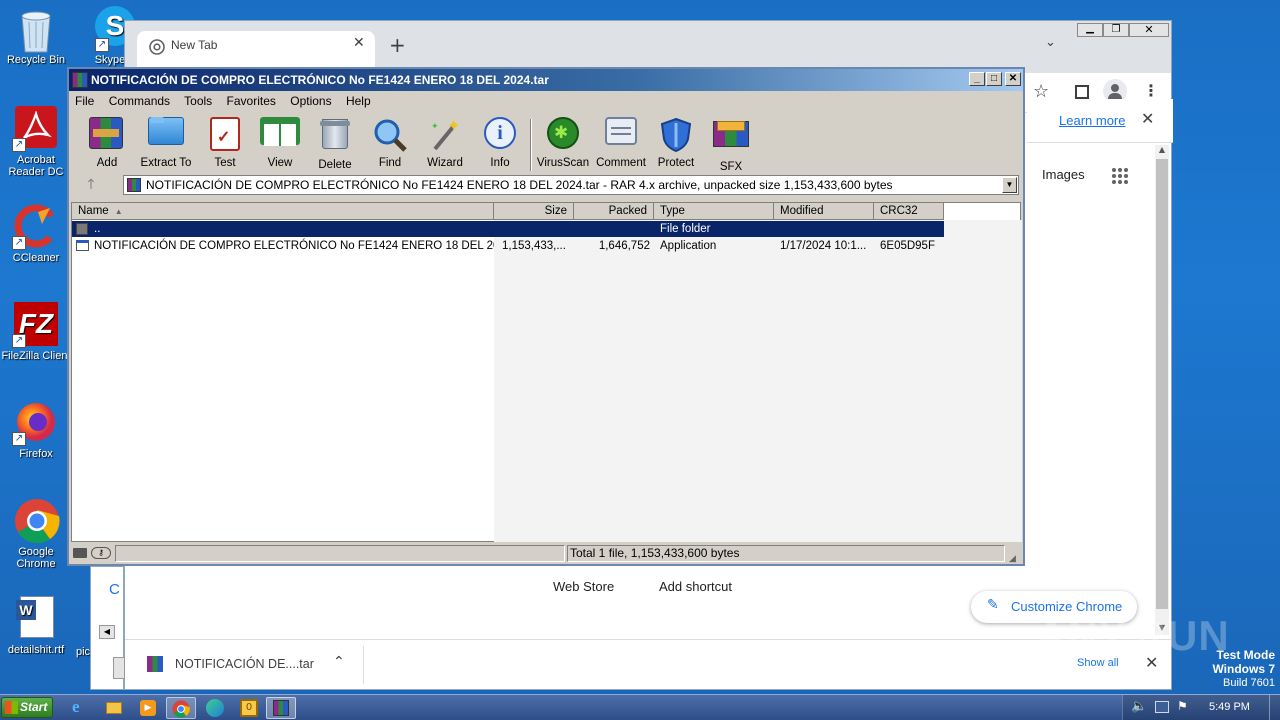 This screenshot has width=1280, height=720. I want to click on images-link: Images, so click(1063, 174).